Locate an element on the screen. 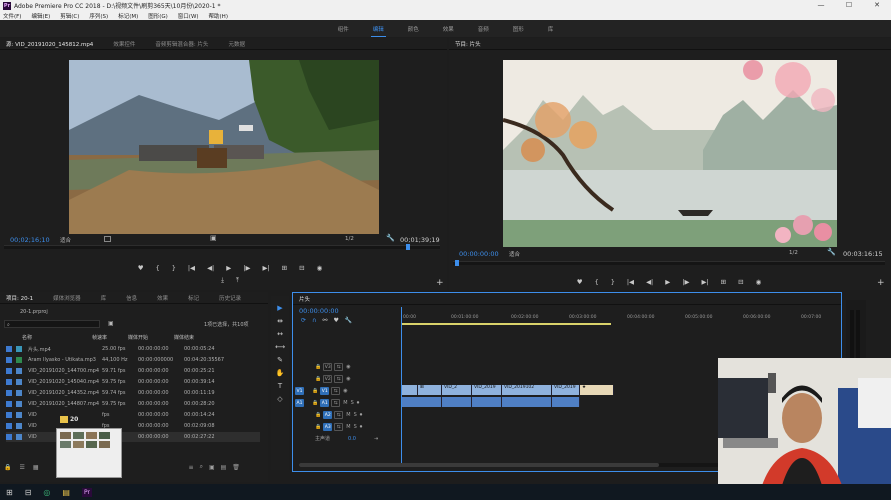  tab-project: 项目: 20-1 is located at coordinates (19, 298).